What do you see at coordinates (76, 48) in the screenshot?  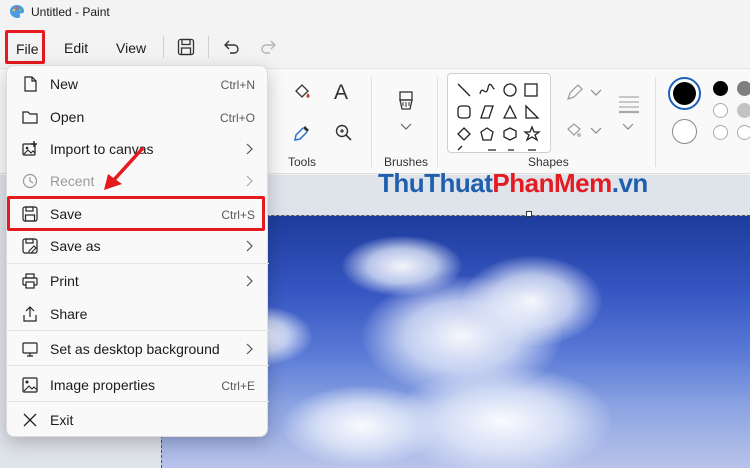 I see `edit-menu: Edit` at bounding box center [76, 48].